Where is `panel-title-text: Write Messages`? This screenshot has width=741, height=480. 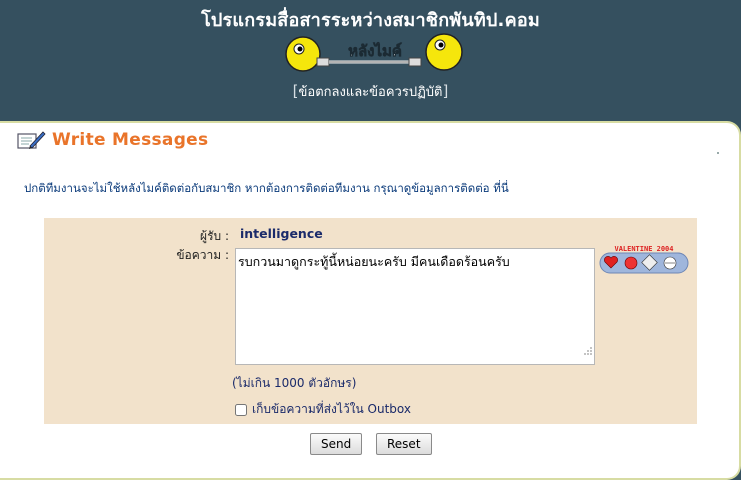 panel-title-text: Write Messages is located at coordinates (130, 140).